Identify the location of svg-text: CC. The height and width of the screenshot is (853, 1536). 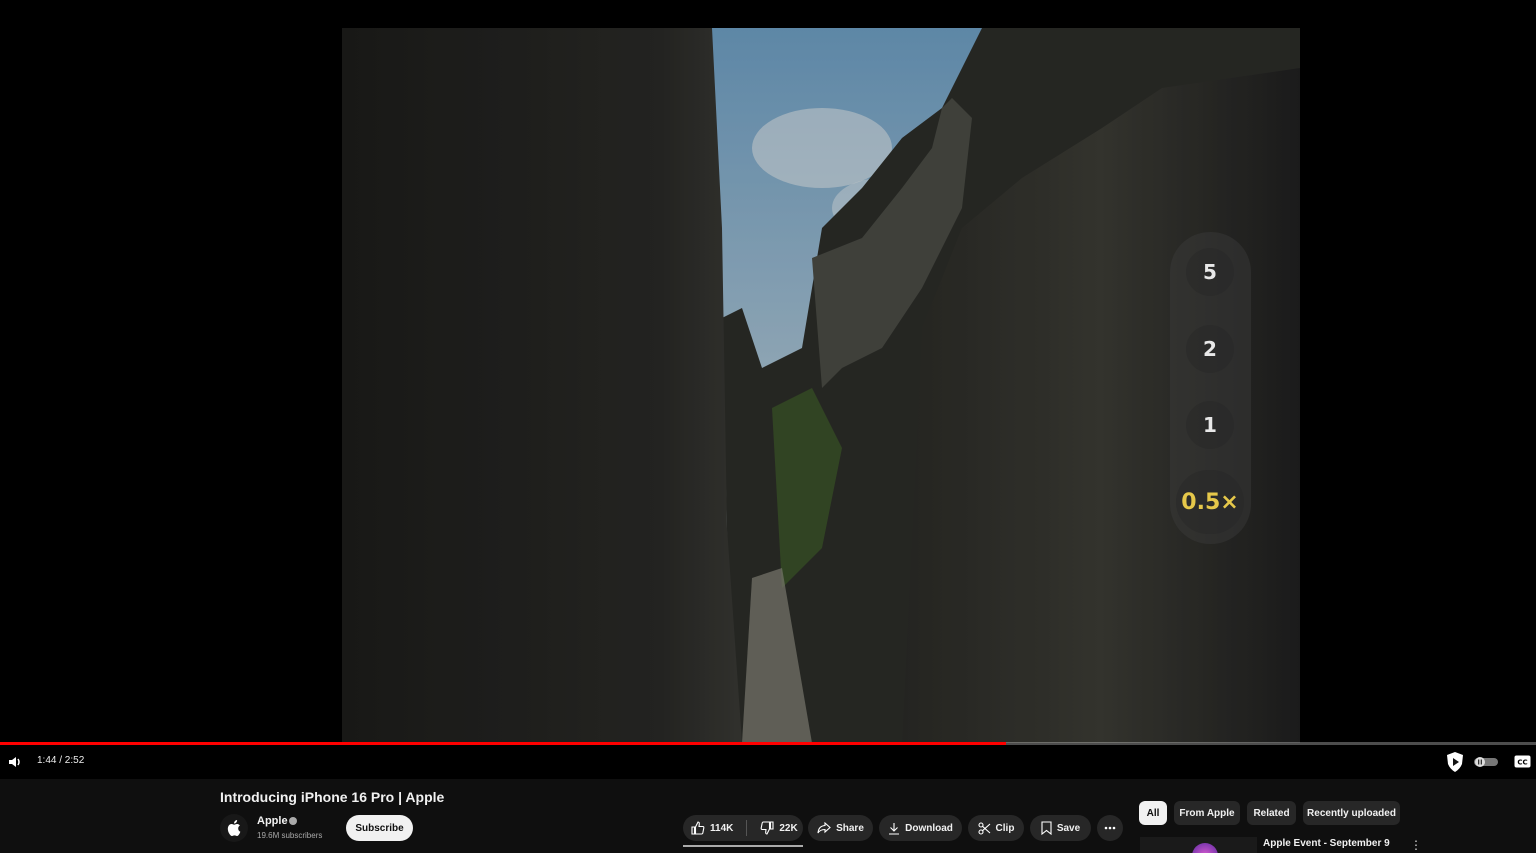
(1522, 763).